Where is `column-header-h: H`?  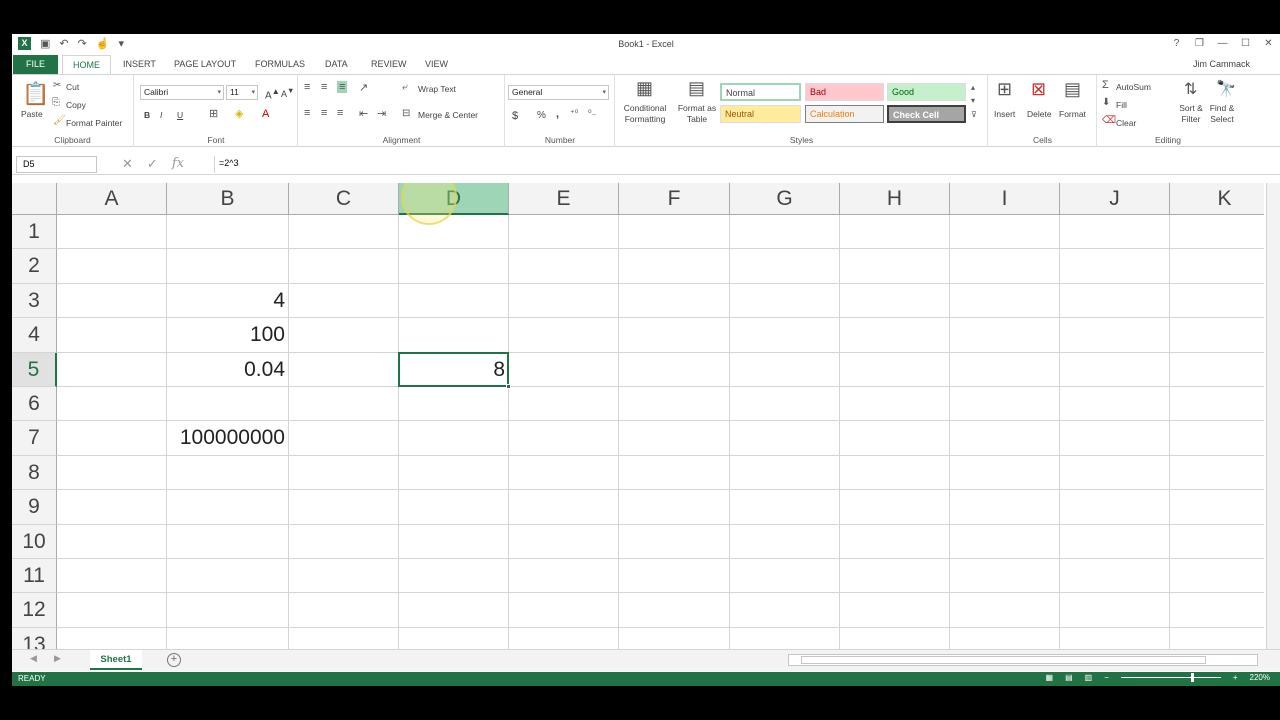 column-header-h: H is located at coordinates (895, 199).